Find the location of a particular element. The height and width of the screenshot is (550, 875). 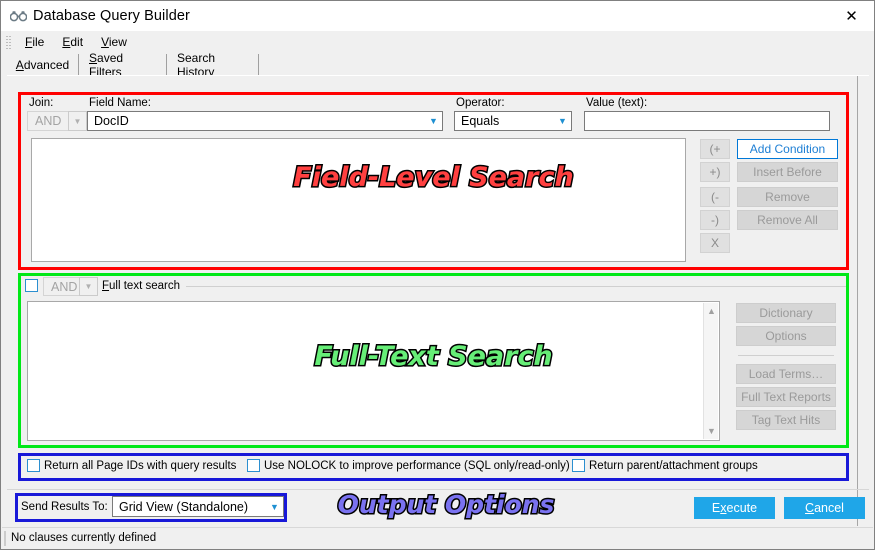

close-paren-remove-label: -) is located at coordinates (715, 220).